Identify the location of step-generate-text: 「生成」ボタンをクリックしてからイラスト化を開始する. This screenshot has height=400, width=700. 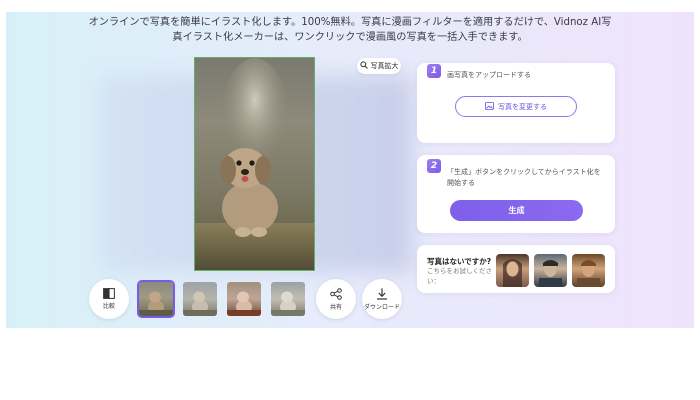
(524, 177).